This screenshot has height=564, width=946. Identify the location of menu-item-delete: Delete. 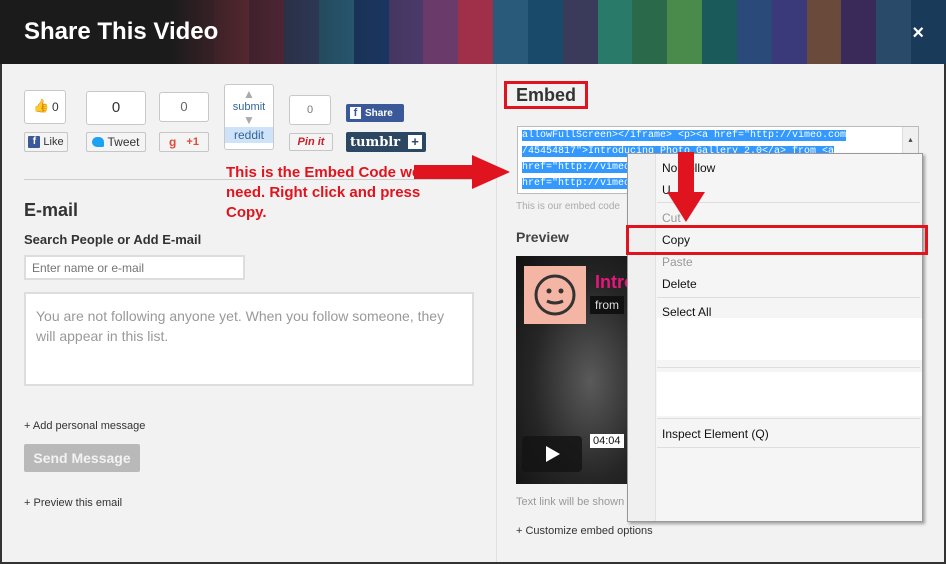
(679, 284).